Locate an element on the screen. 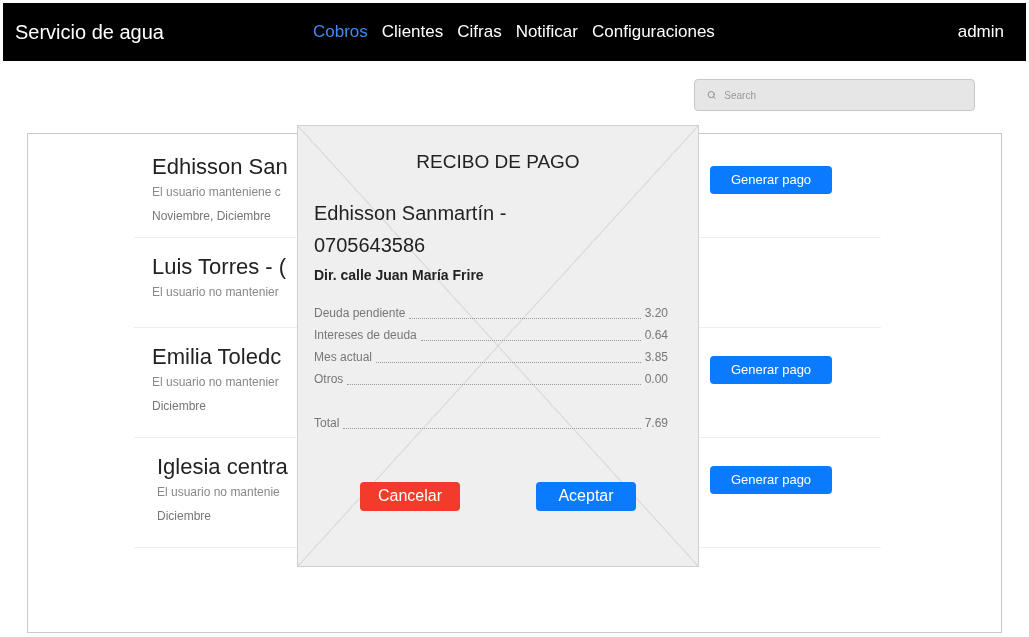  search-field: Search is located at coordinates (834, 95).